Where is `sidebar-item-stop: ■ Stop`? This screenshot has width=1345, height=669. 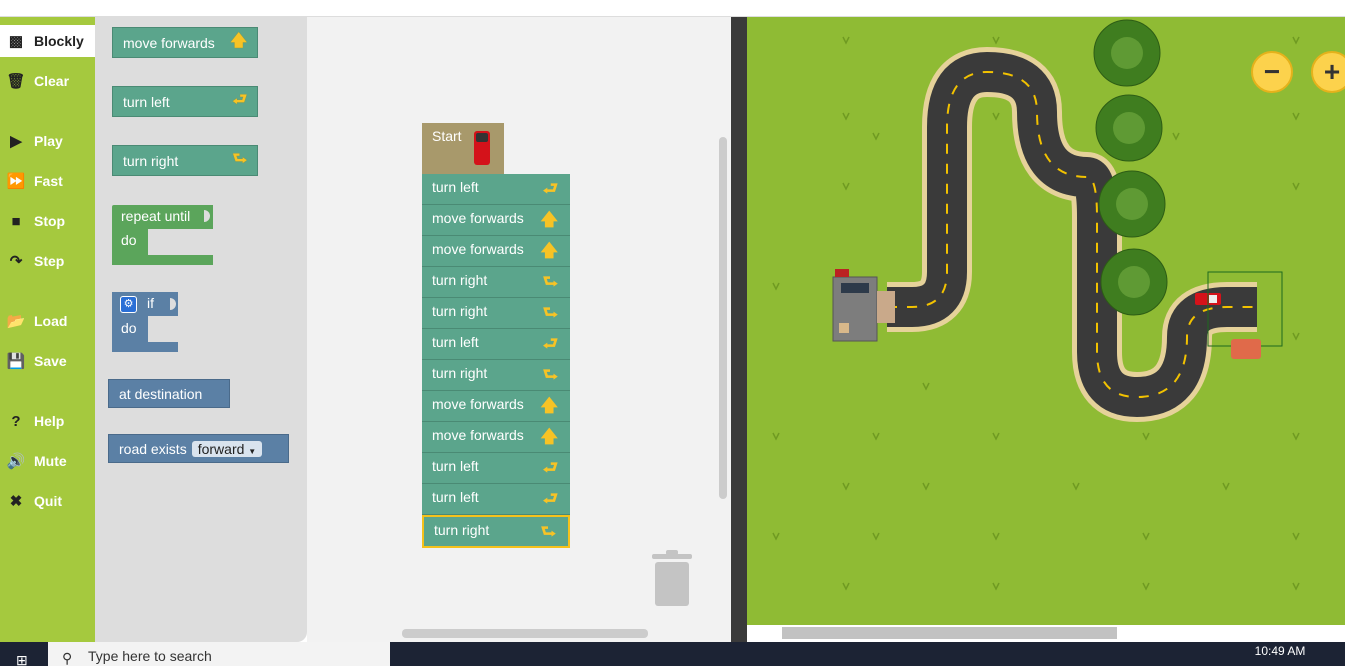 sidebar-item-stop: ■ Stop is located at coordinates (47, 221).